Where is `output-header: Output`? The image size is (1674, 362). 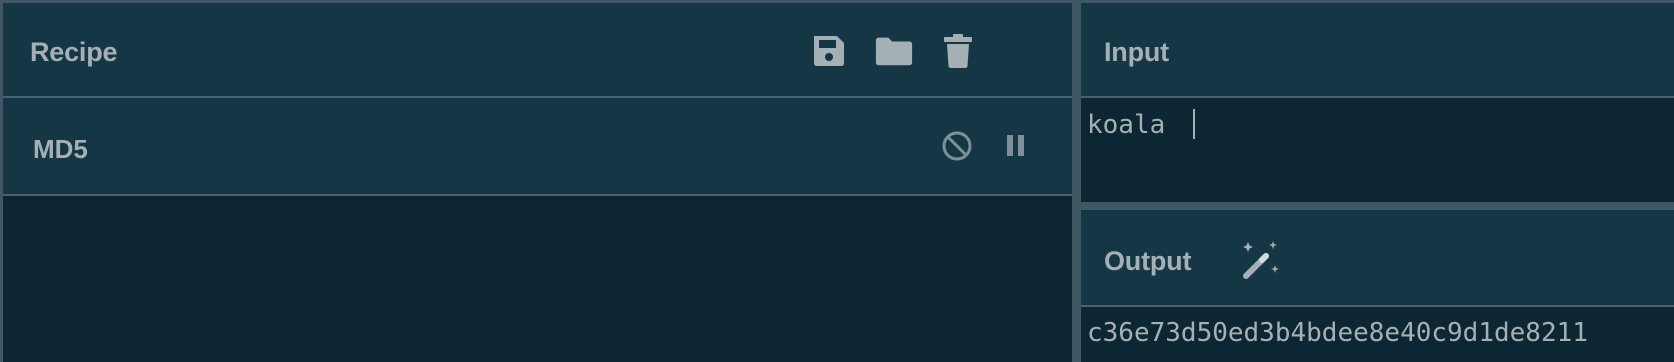 output-header: Output is located at coordinates (1377, 258).